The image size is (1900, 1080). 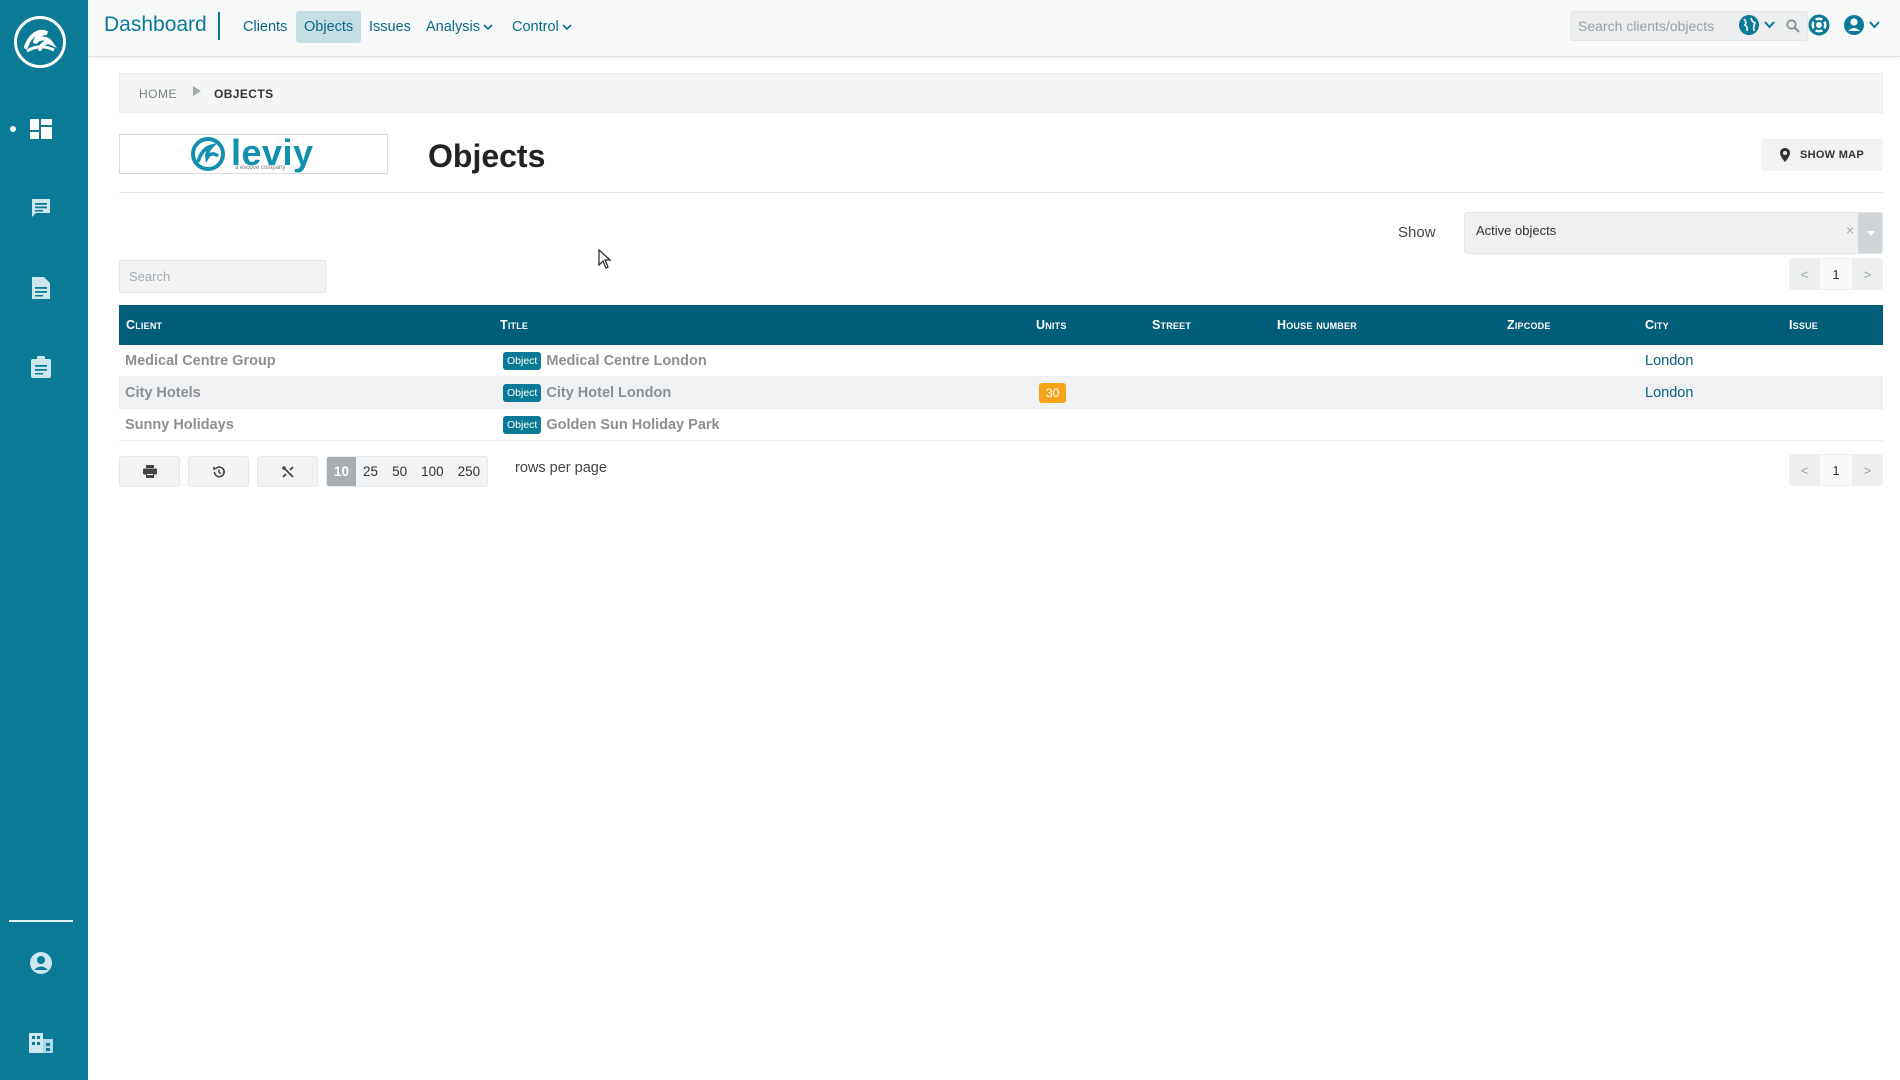 I want to click on nav-clients: Clients, so click(x=265, y=27).